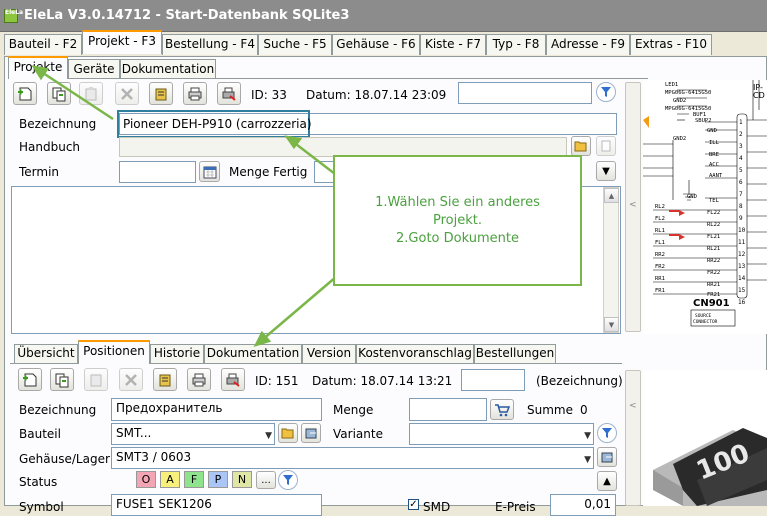  Describe the element at coordinates (611, 324) in the screenshot. I see `scroll-down-button: ▼` at that location.